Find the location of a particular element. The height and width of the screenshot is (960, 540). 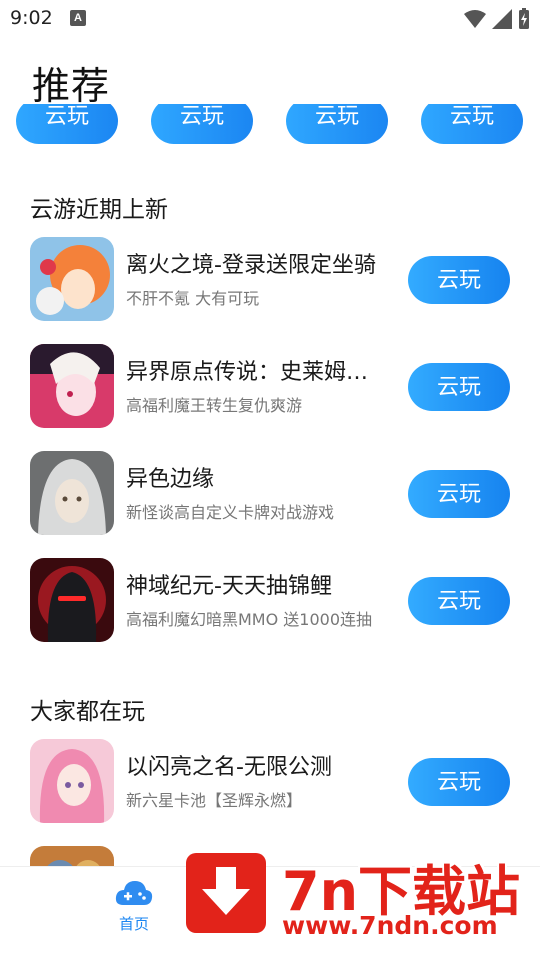

status-time: 9:02 is located at coordinates (31, 18).